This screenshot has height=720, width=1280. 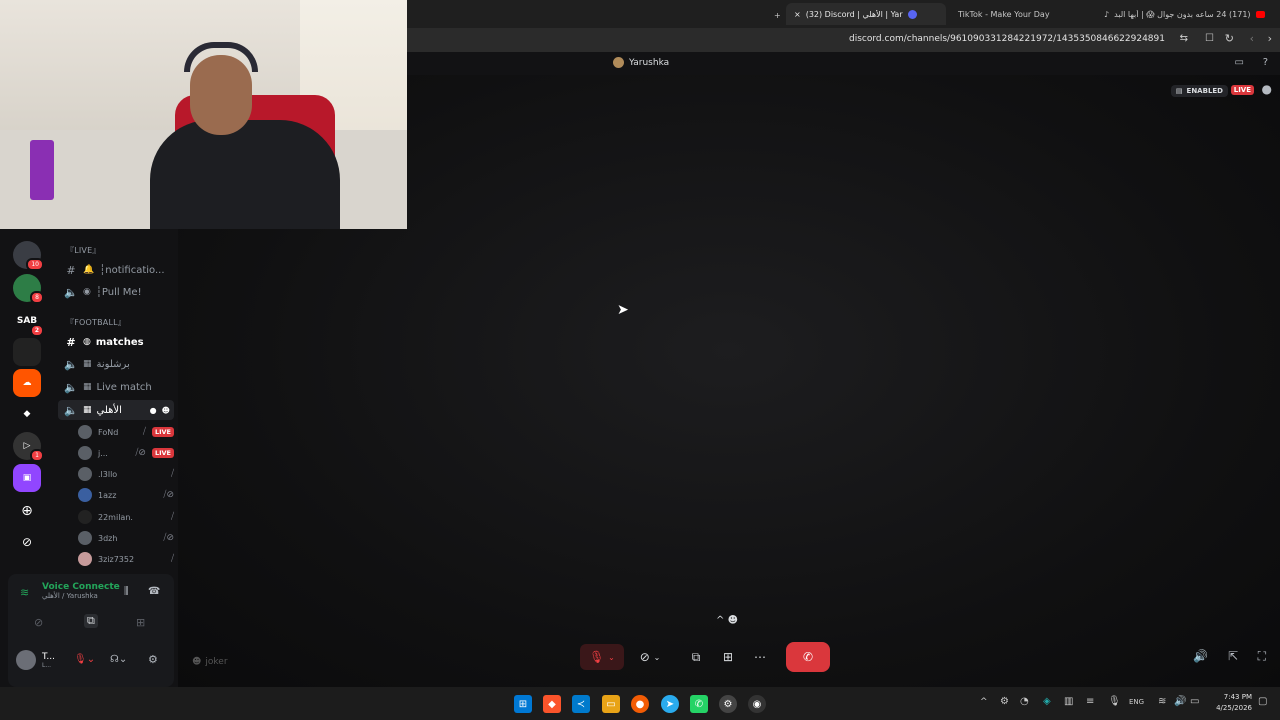 What do you see at coordinates (1136, 702) in the screenshot?
I see `language-indicator: ENG` at bounding box center [1136, 702].